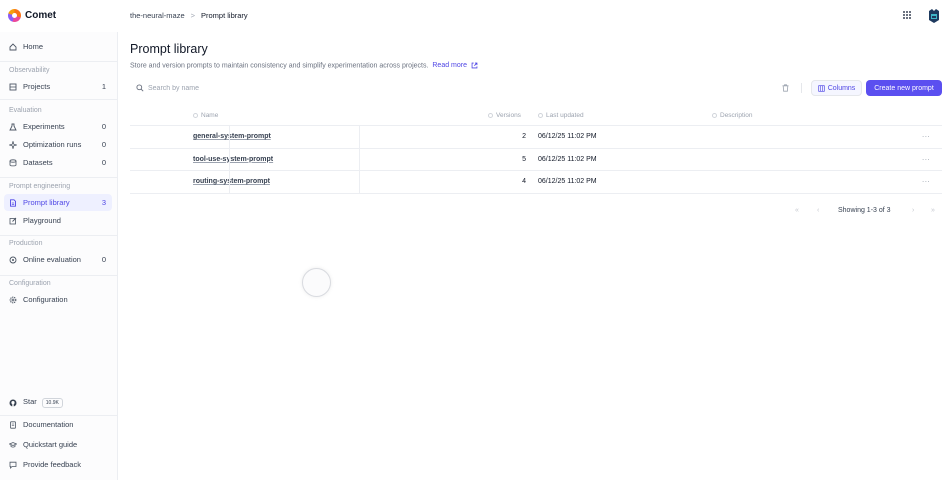 Image resolution: width=952 pixels, height=480 pixels. Describe the element at coordinates (524, 181) in the screenshot. I see `prompt-versions: 4` at that location.